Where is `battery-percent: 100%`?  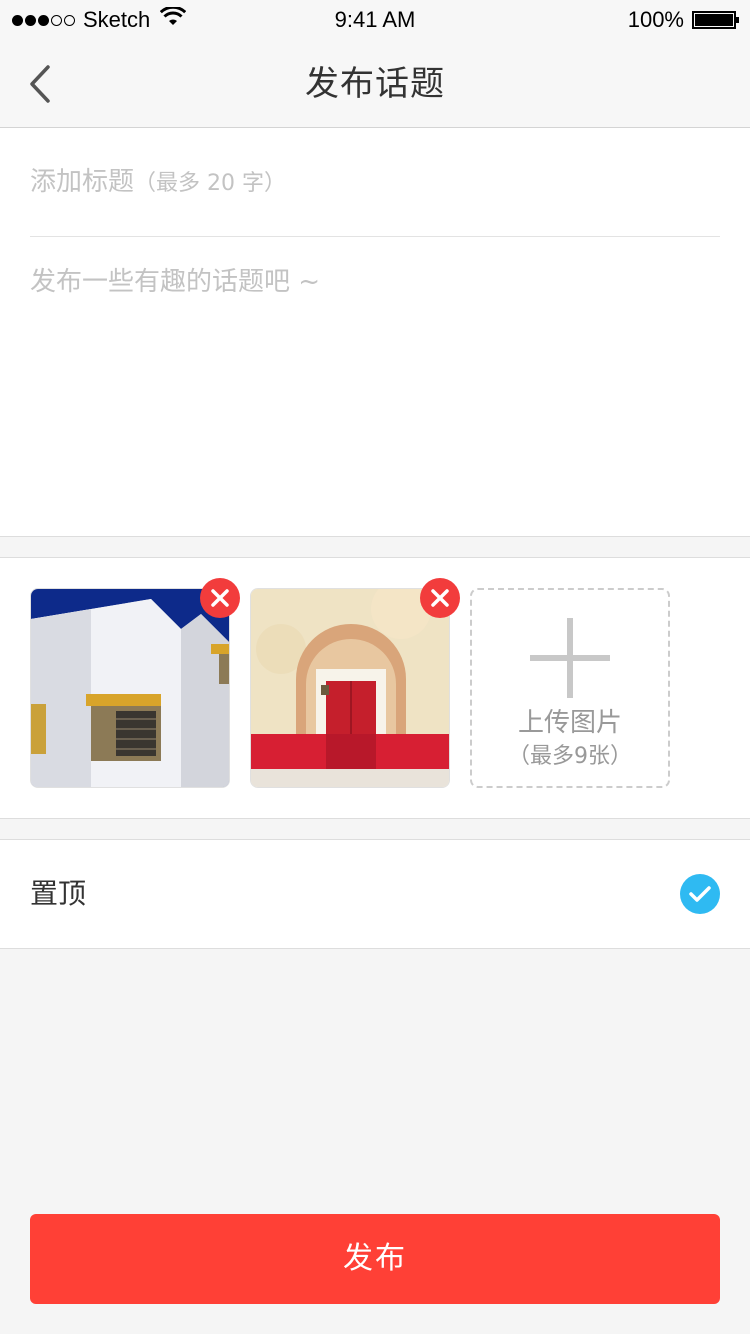
battery-percent: 100% is located at coordinates (655, 19).